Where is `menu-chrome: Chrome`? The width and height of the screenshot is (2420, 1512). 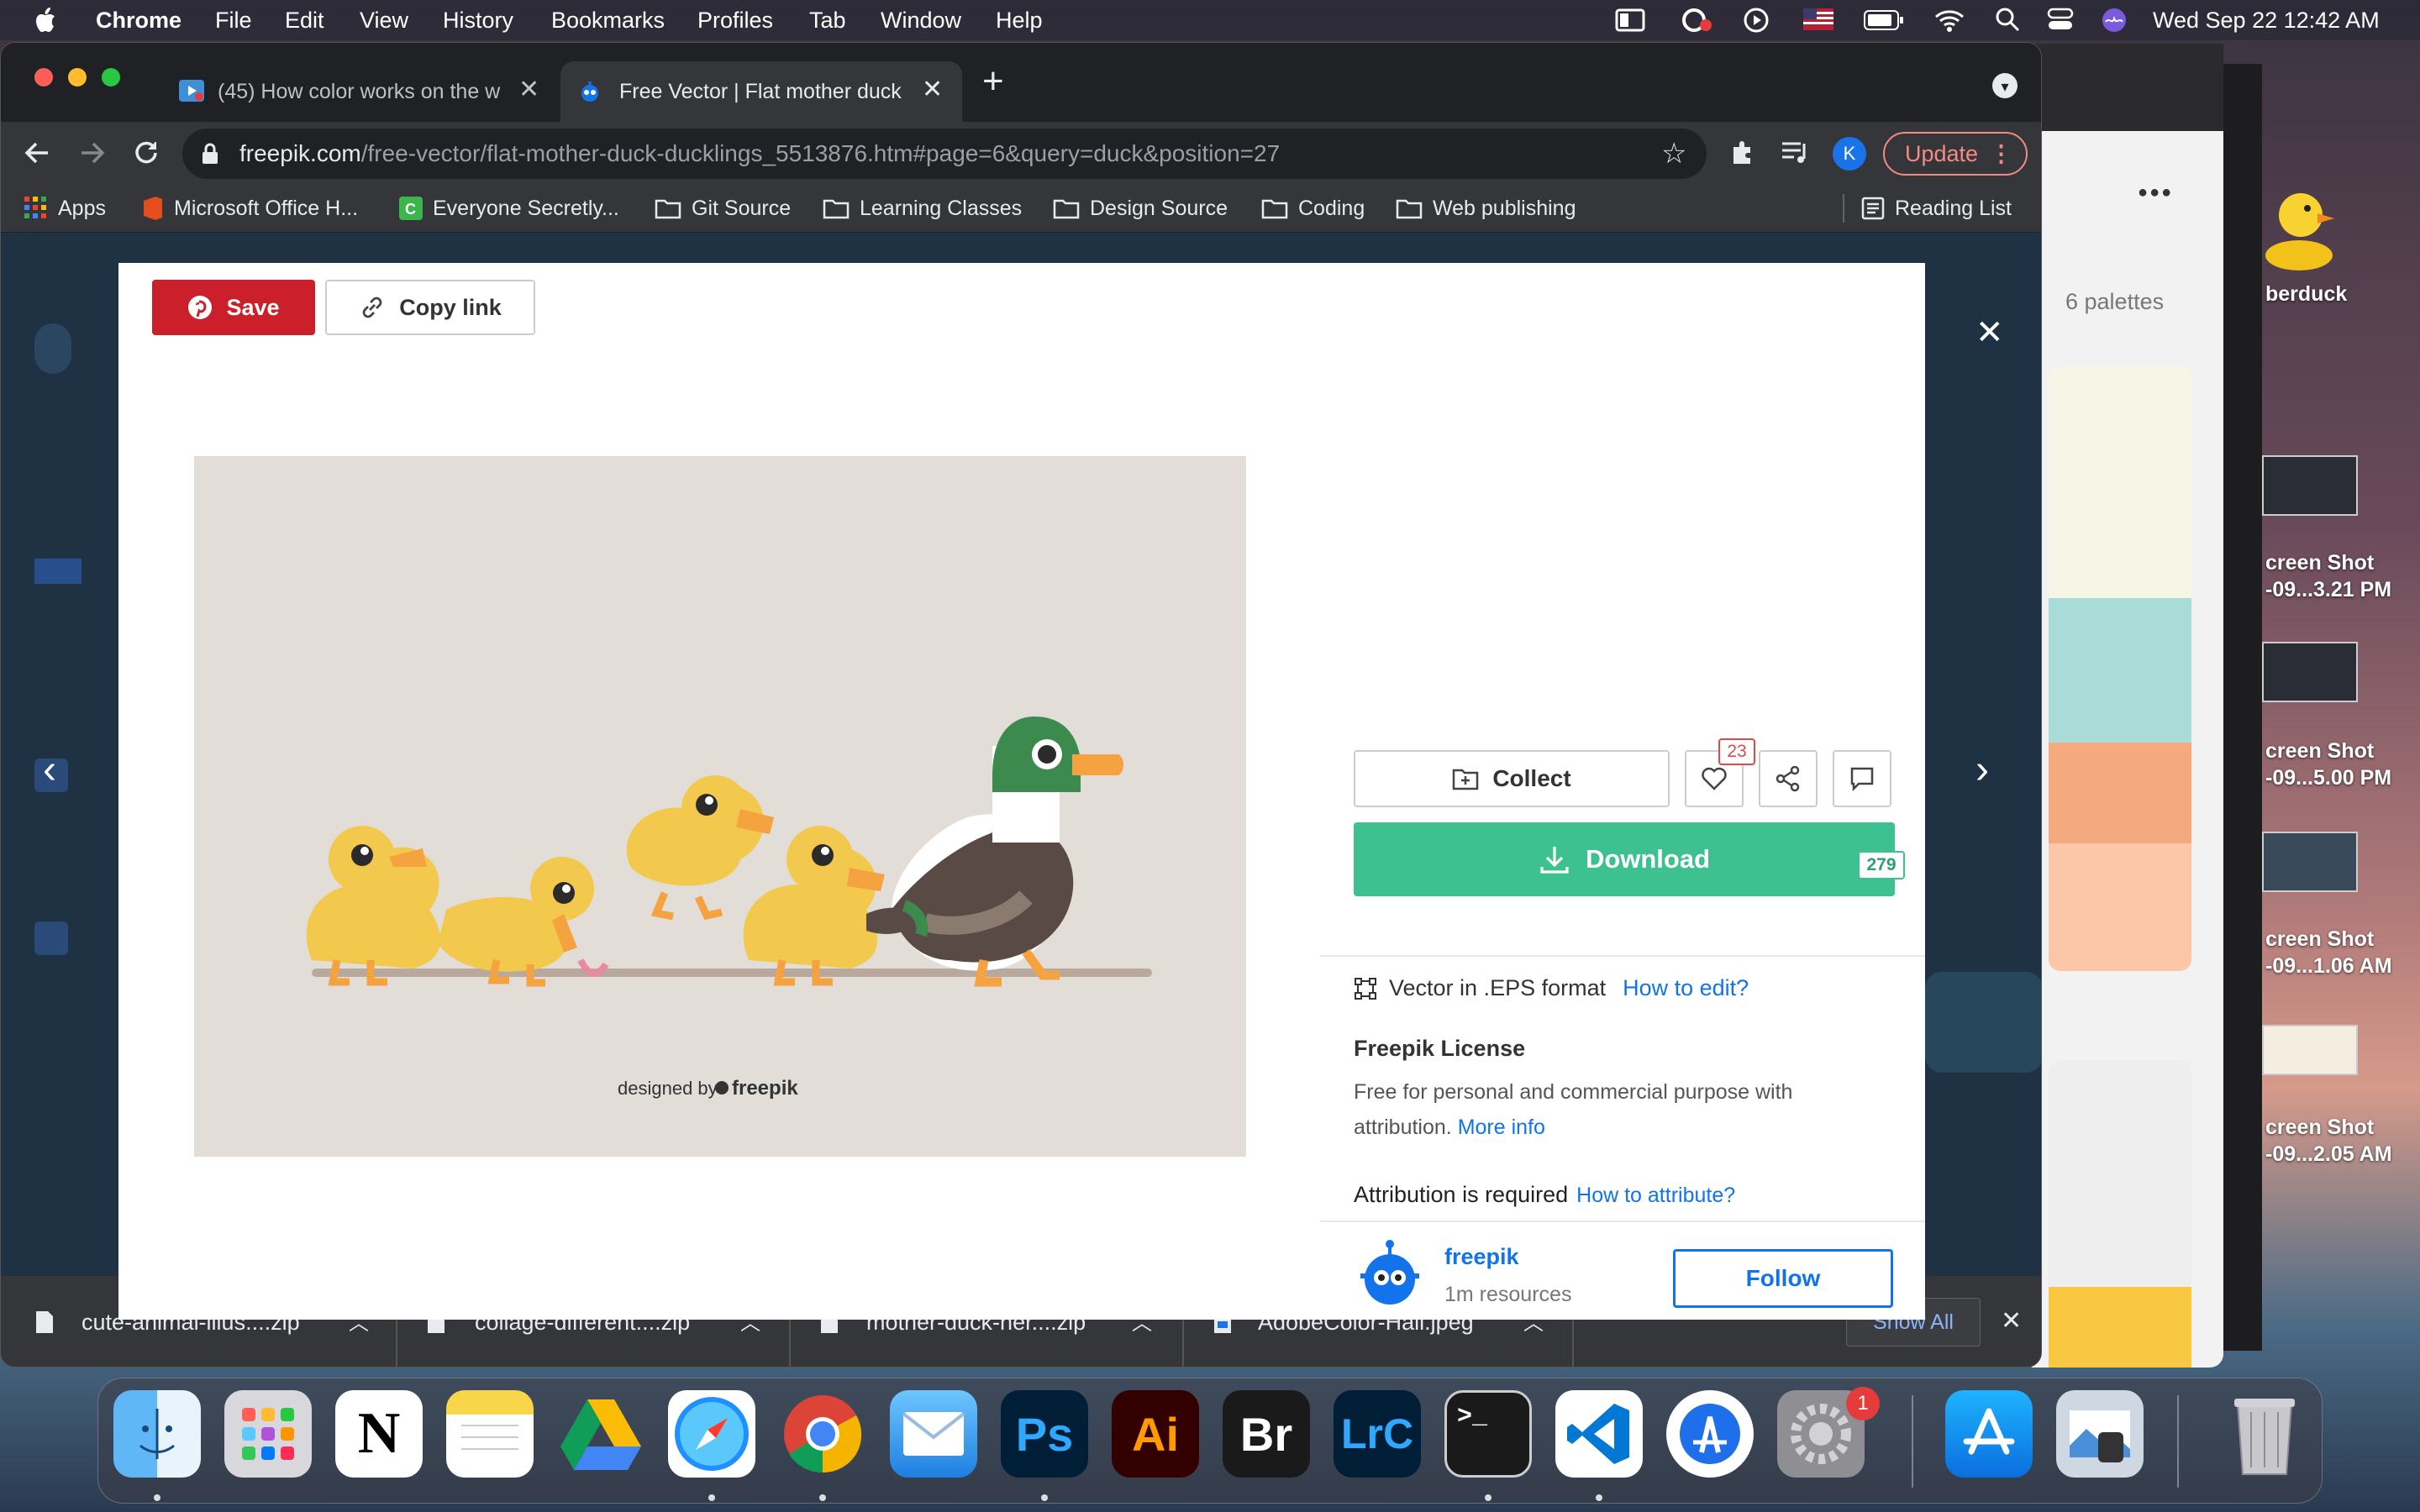 menu-chrome: Chrome is located at coordinates (139, 20).